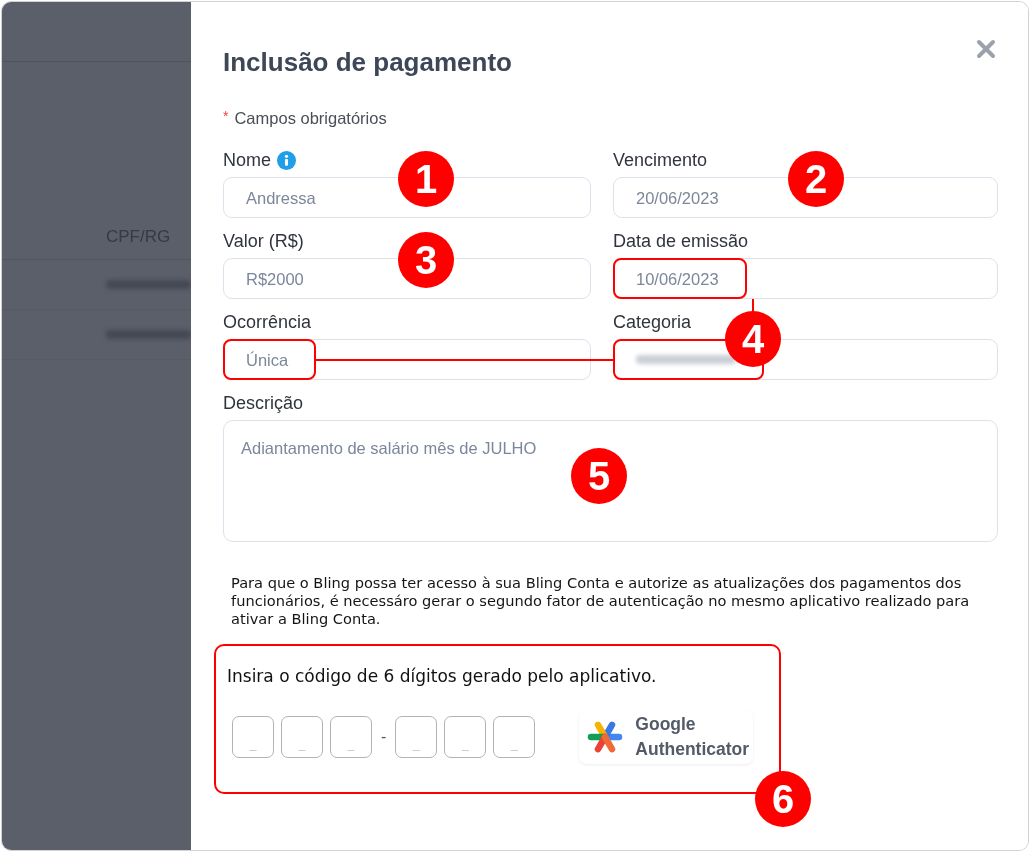 The image size is (1030, 852). I want to click on callout-number: 6, so click(783, 799).